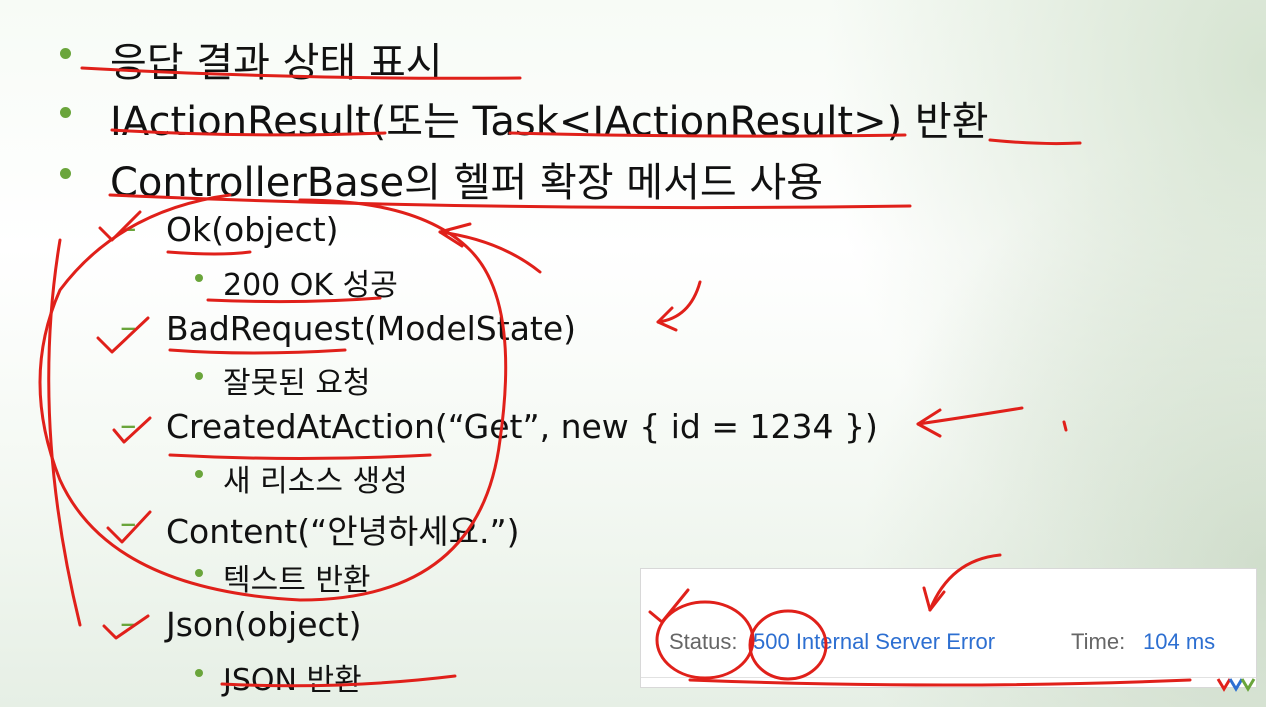  I want to click on status-label: Status:, so click(703, 641).